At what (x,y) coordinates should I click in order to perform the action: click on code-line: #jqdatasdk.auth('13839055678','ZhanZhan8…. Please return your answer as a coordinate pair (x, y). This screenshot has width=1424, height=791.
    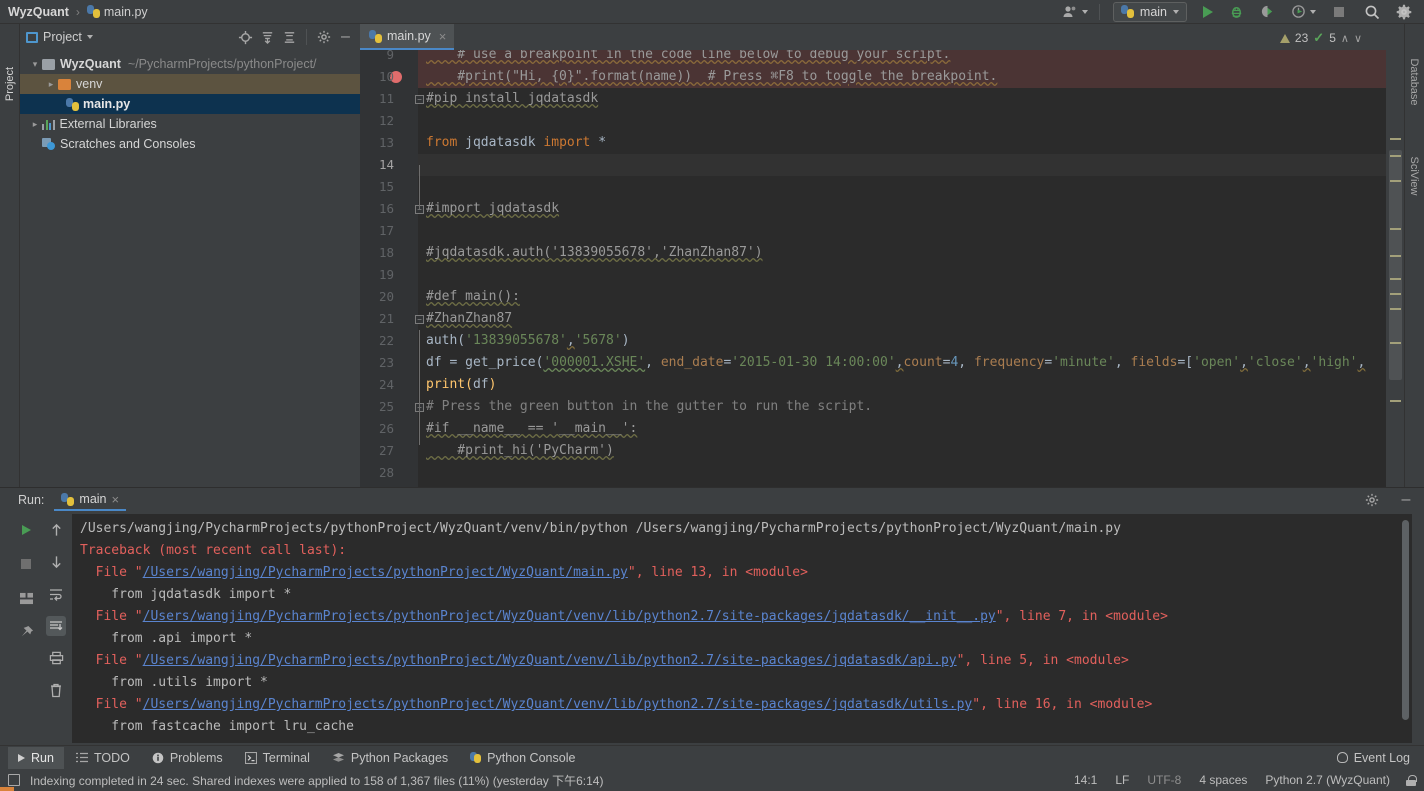
    Looking at the image, I should click on (594, 253).